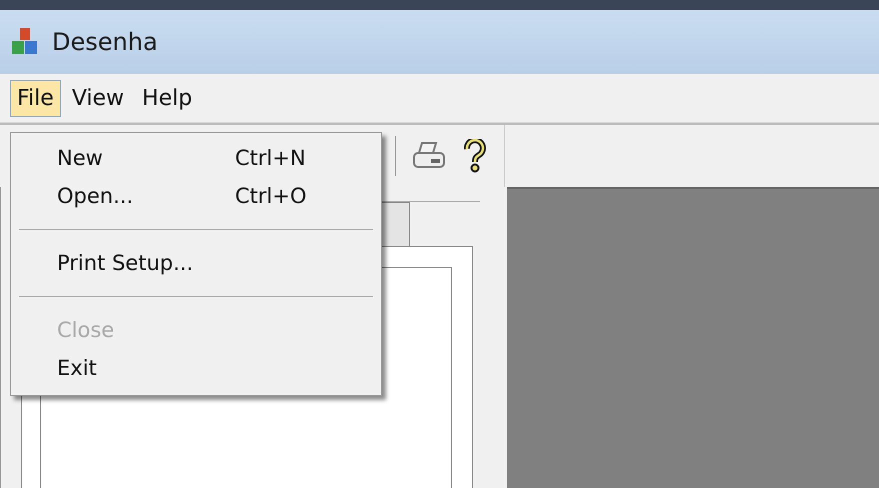 This screenshot has height=488, width=879. Describe the element at coordinates (167, 98) in the screenshot. I see `menu-item: Help` at that location.